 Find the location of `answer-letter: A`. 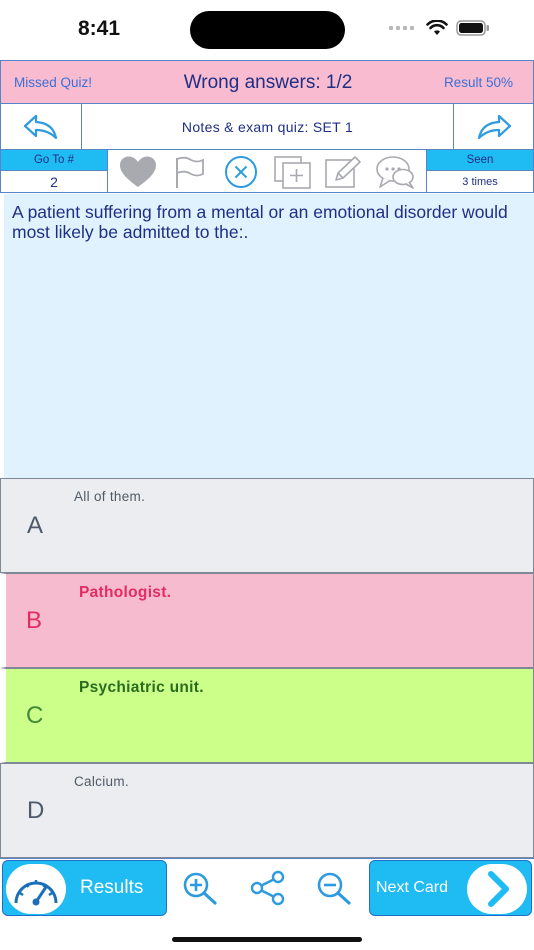

answer-letter: A is located at coordinates (35, 525).